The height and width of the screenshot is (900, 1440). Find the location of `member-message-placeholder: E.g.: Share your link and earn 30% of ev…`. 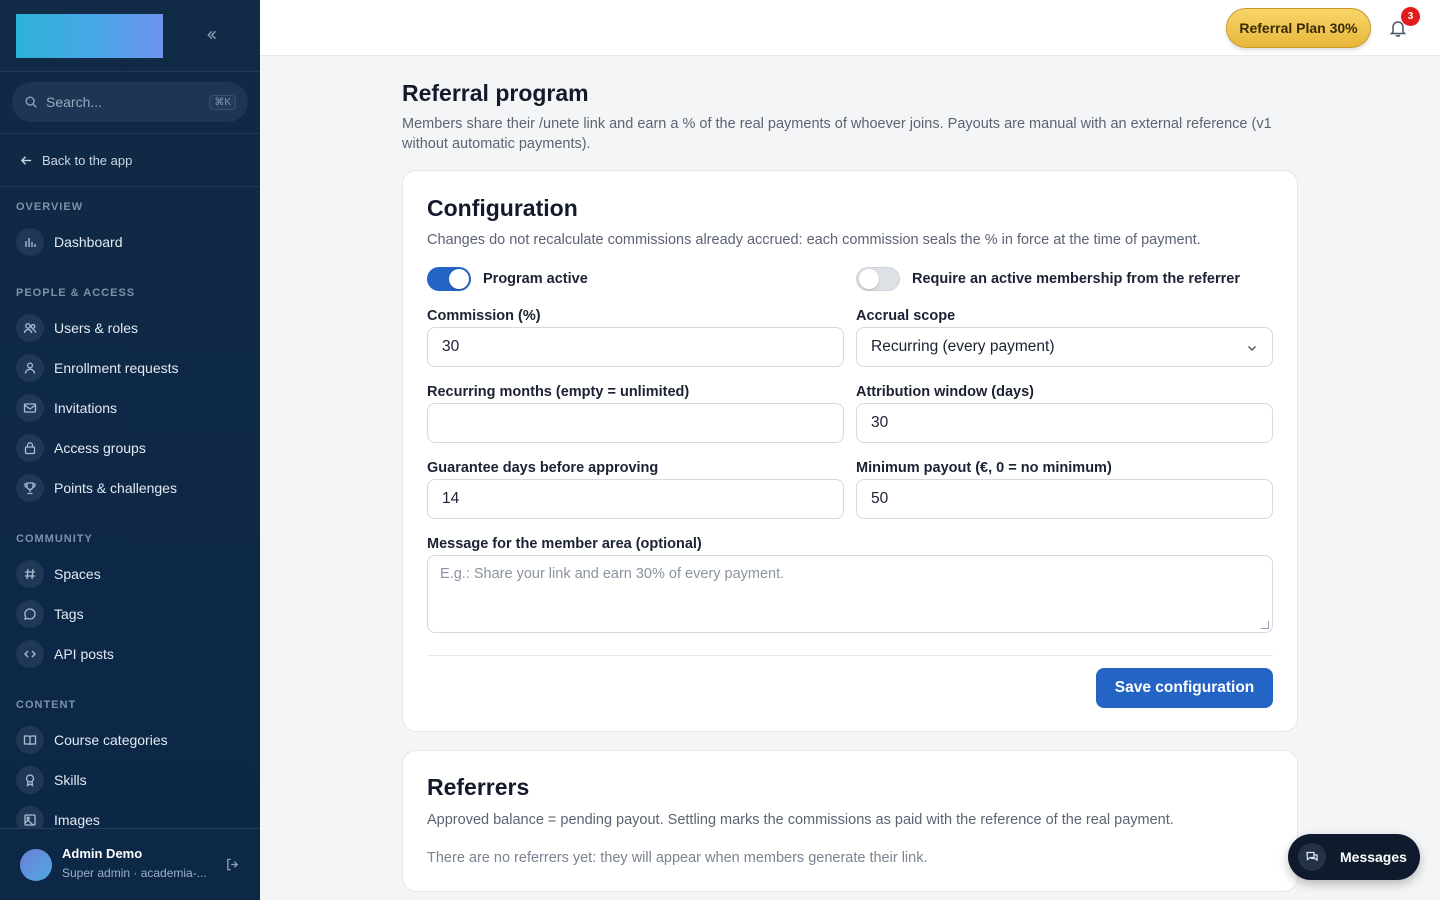

member-message-placeholder: E.g.: Share your link and earn 30% of ev… is located at coordinates (612, 574).